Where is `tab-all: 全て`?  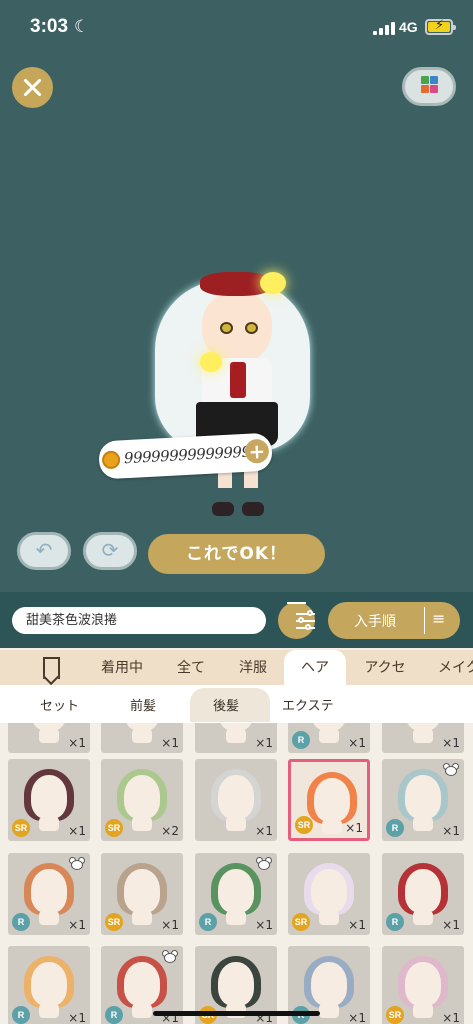
tab-all: 全て is located at coordinates (191, 667).